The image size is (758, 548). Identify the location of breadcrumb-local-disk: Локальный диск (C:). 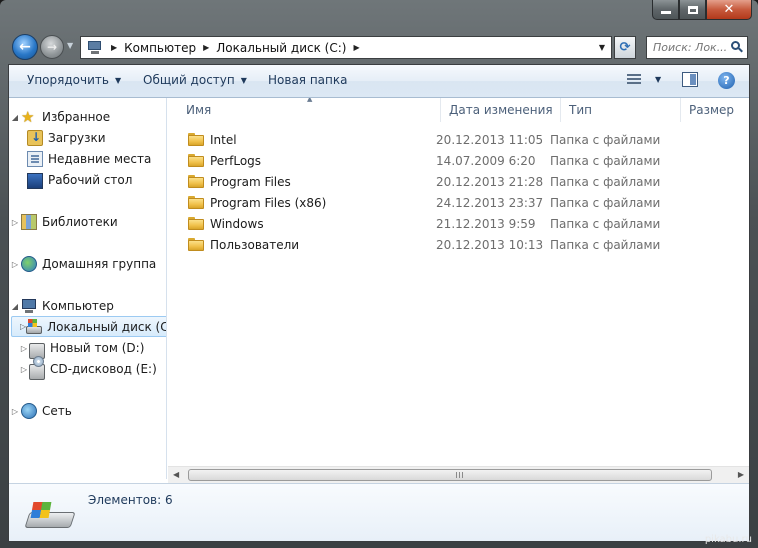
(281, 48).